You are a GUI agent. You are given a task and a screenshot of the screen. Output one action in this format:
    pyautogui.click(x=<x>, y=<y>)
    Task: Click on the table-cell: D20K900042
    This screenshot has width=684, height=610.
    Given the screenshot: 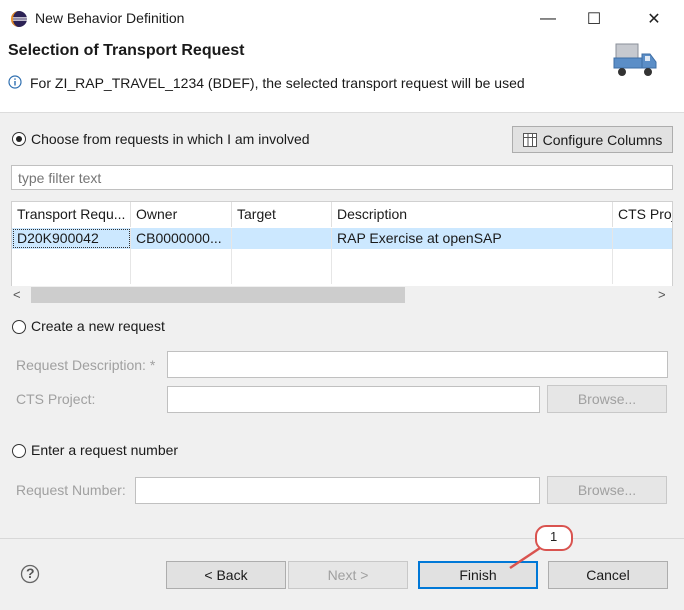 What is the action you would take?
    pyautogui.click(x=71, y=238)
    